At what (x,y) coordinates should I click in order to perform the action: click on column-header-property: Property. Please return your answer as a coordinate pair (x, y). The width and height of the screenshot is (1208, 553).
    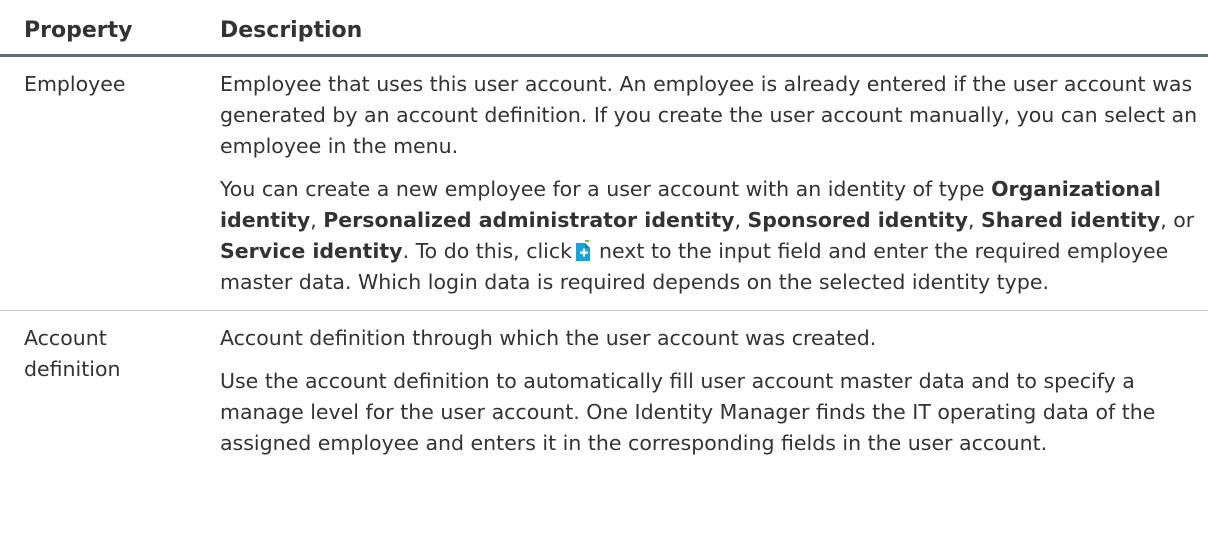
    Looking at the image, I should click on (103, 28).